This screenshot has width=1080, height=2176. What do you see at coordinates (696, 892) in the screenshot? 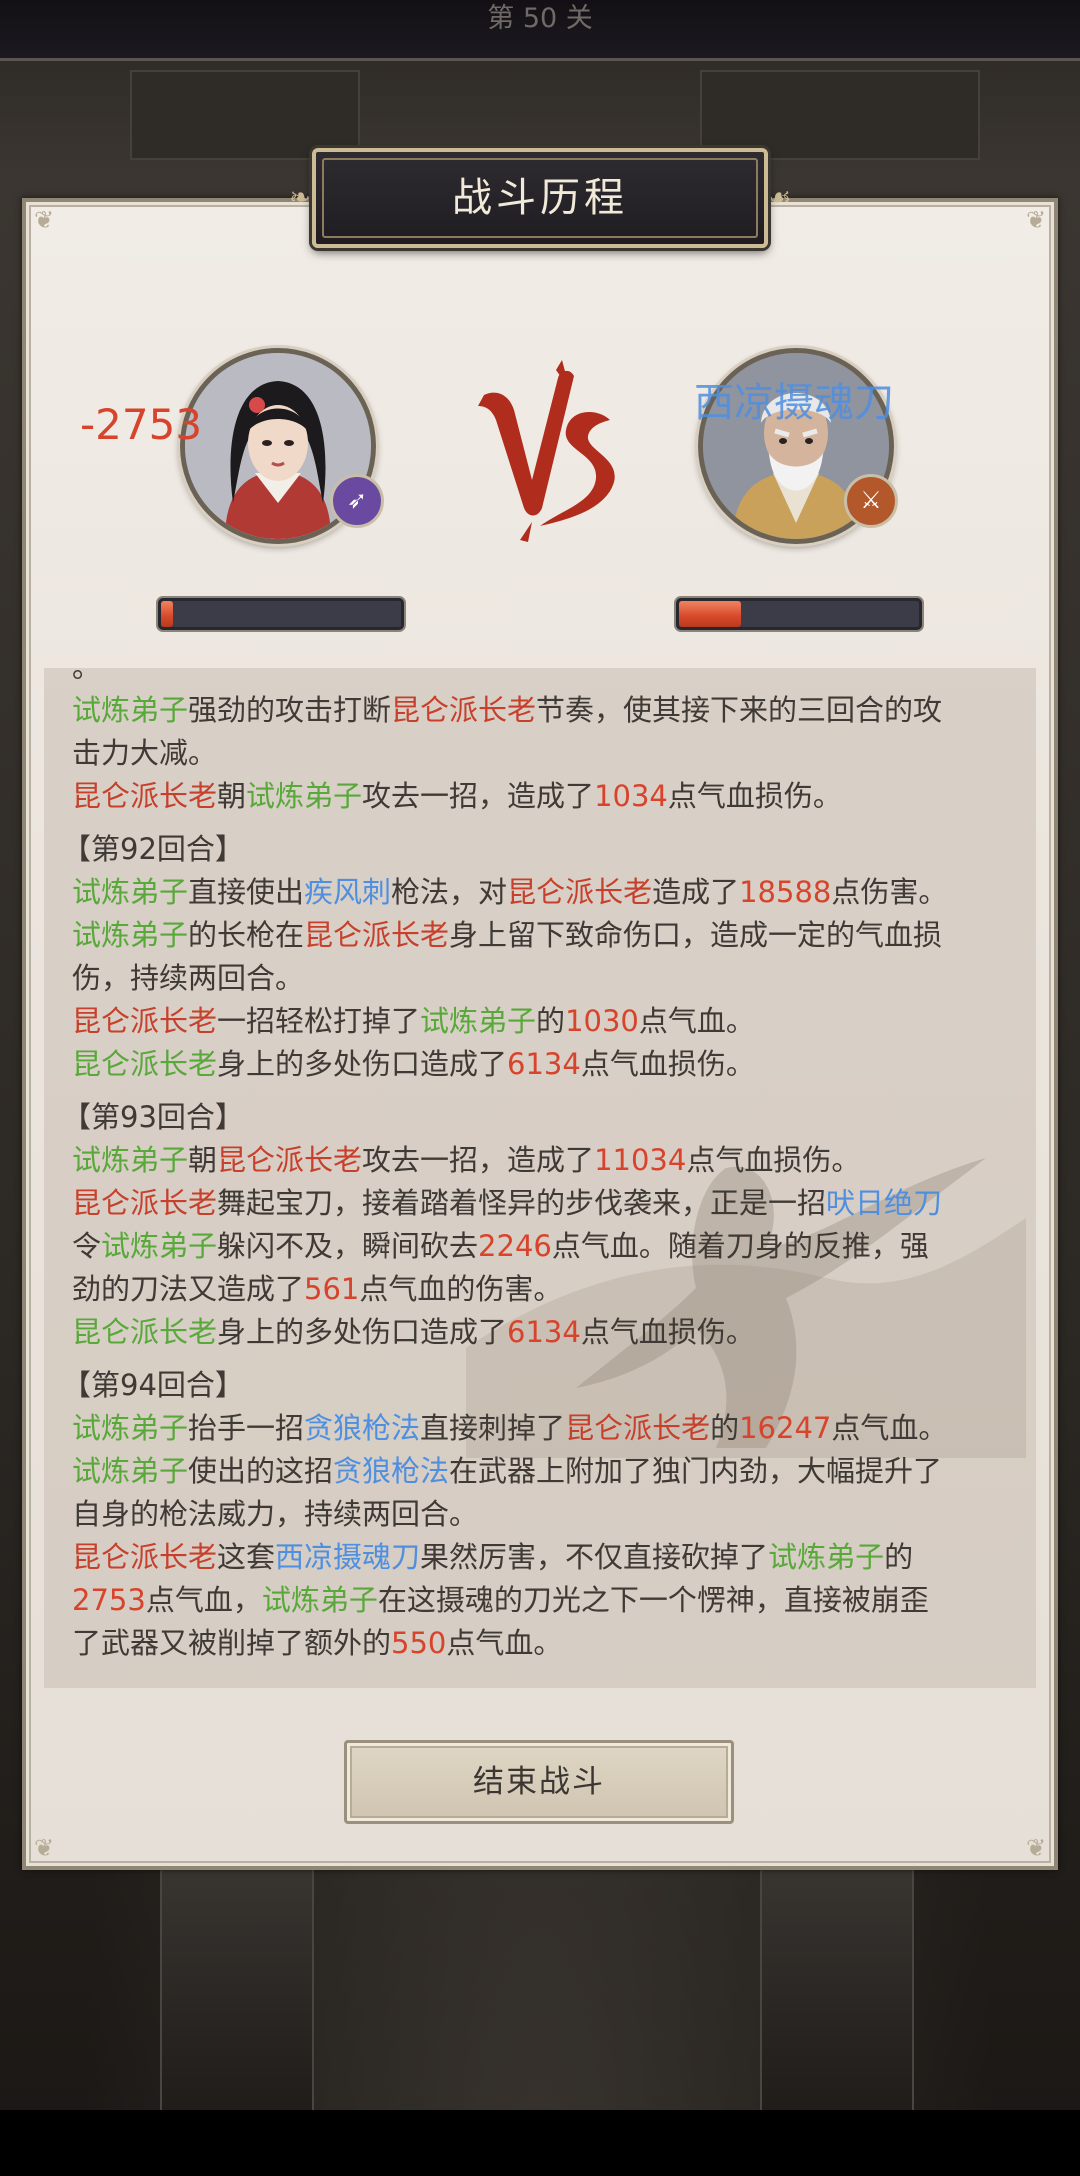
I see `log-text: 造成了` at bounding box center [696, 892].